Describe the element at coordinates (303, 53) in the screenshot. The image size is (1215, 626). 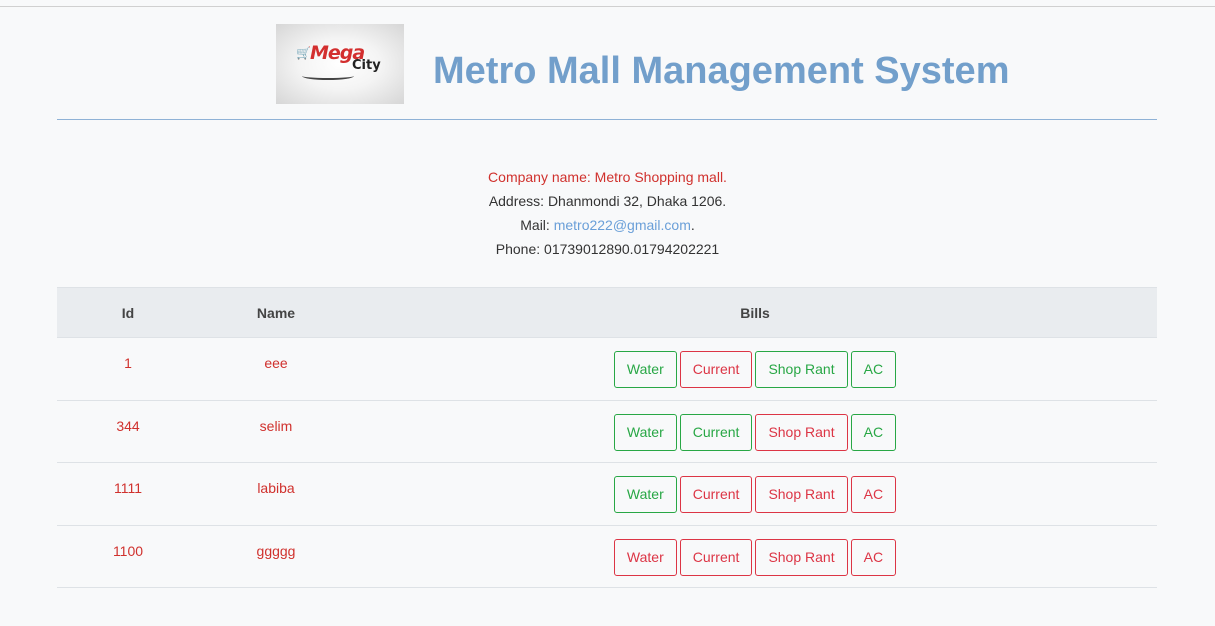
I see `shopping-cart-icon: 🛒` at that location.